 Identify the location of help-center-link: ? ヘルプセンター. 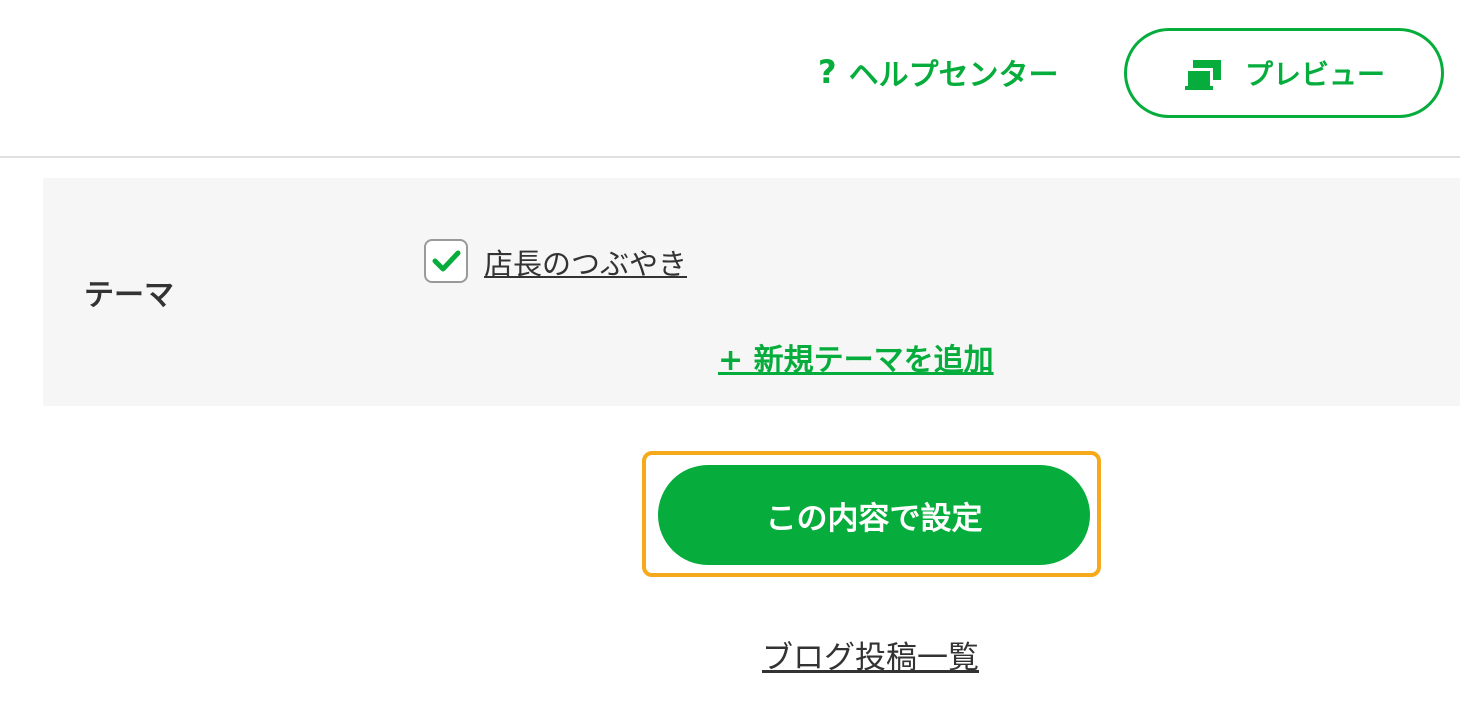
(938, 72).